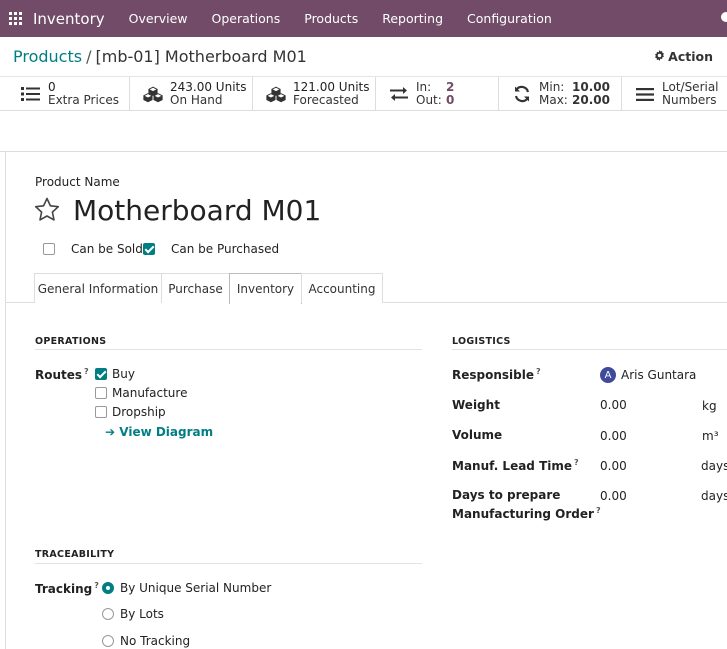  Describe the element at coordinates (123, 374) in the screenshot. I see `route-buy-label: Buy` at that location.